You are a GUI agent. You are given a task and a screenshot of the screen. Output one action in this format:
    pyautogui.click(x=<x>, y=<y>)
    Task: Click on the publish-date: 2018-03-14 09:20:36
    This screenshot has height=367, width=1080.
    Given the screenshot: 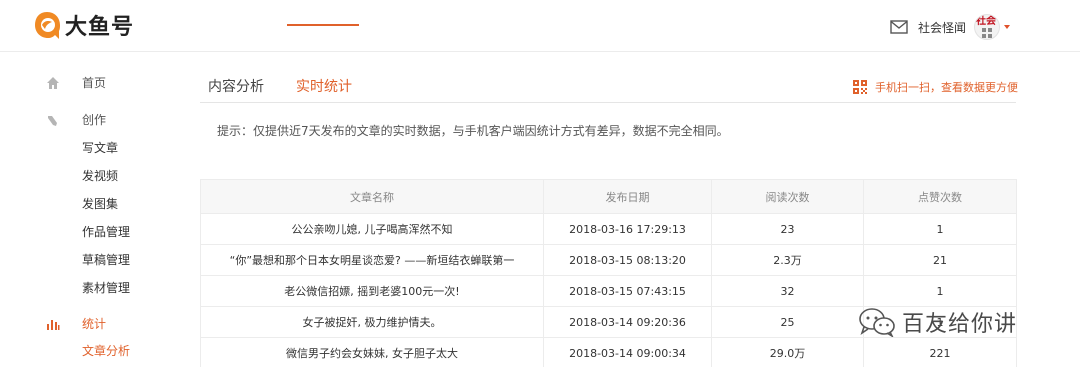 What is the action you would take?
    pyautogui.click(x=627, y=322)
    